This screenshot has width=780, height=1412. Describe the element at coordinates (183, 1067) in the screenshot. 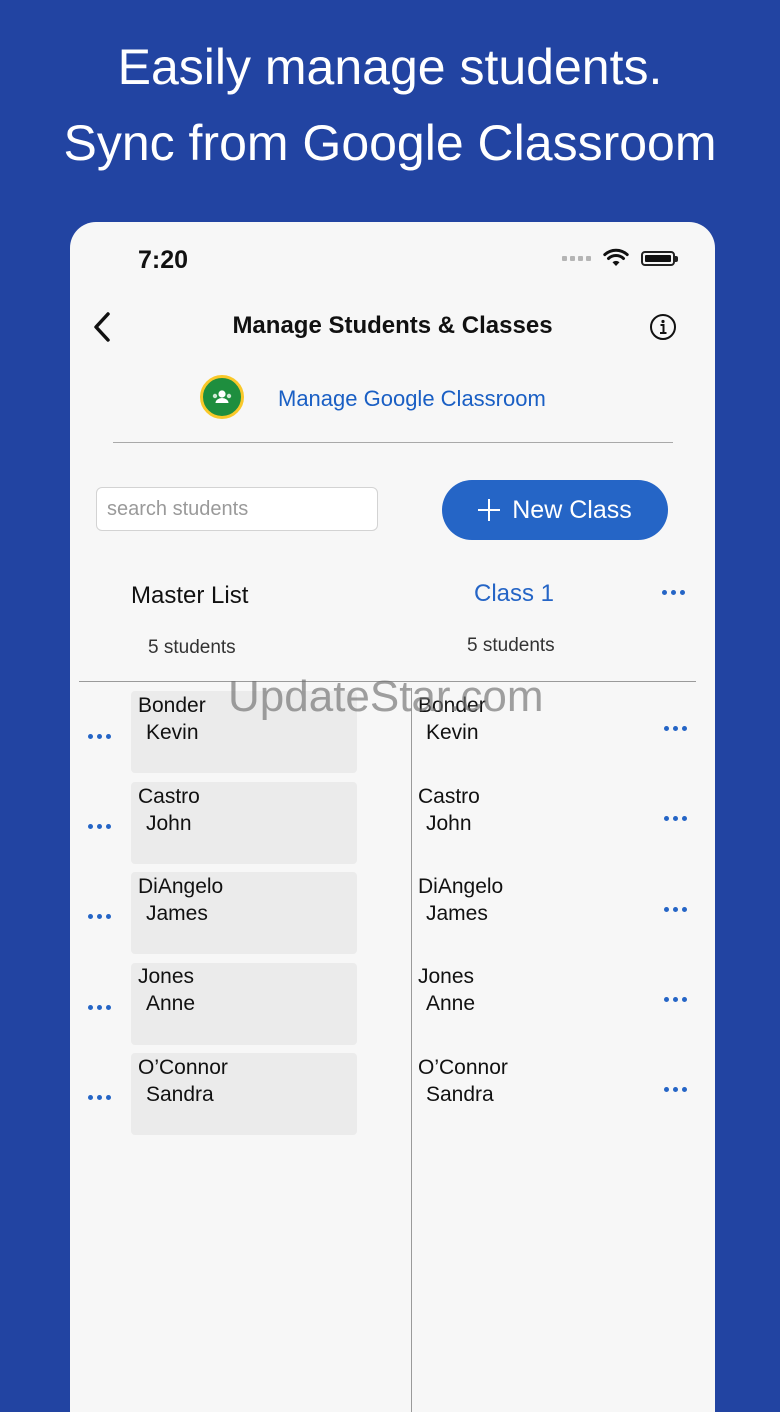

I see `student-last-name: O’Connor` at that location.